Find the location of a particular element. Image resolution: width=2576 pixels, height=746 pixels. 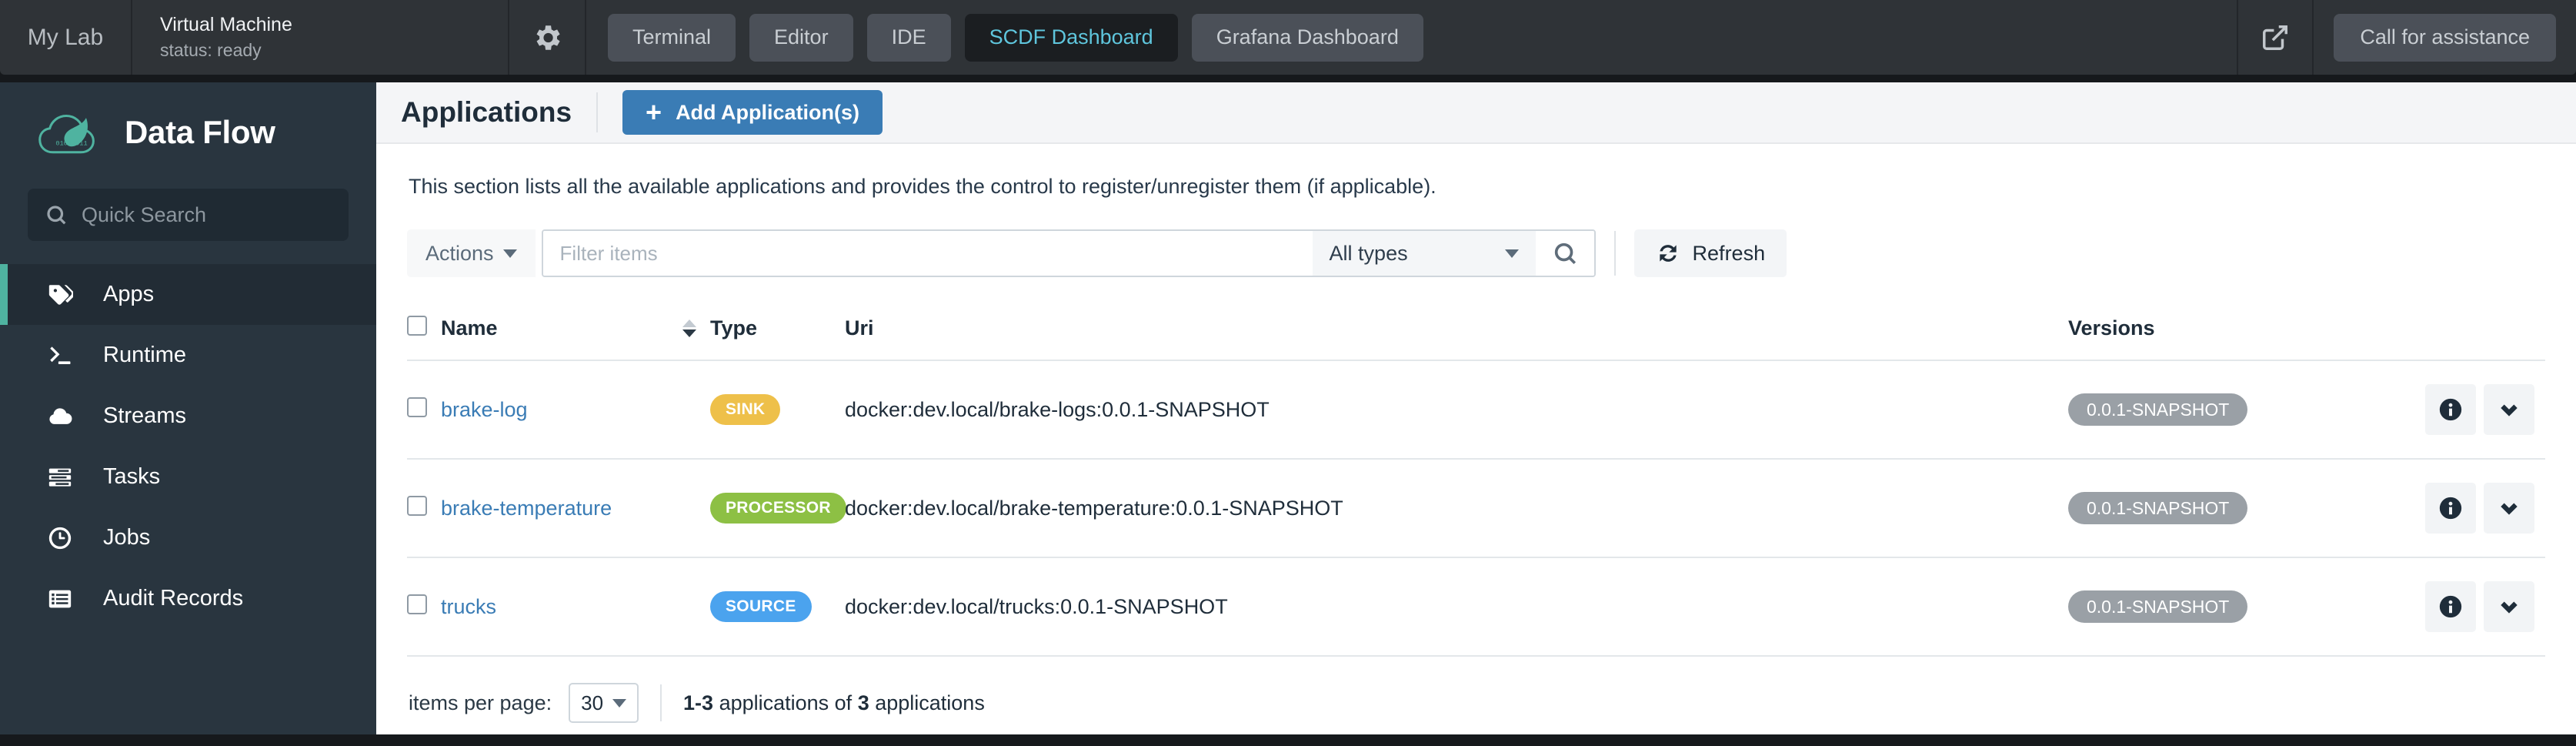

call-for-assistance-button: Call for assistance is located at coordinates (2445, 37).